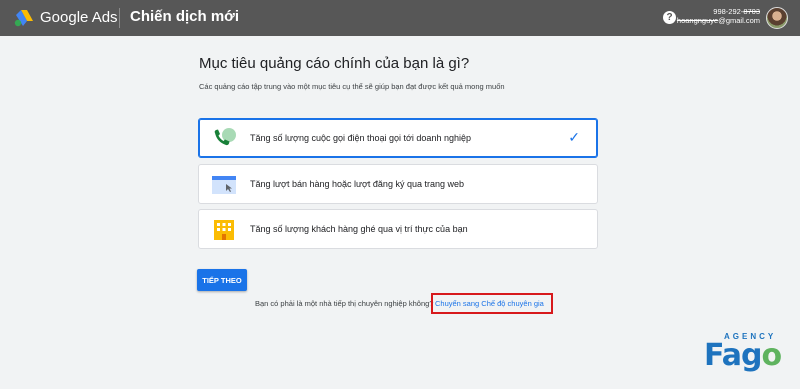  What do you see at coordinates (739, 20) in the screenshot?
I see `account-email: @gmail.com` at bounding box center [739, 20].